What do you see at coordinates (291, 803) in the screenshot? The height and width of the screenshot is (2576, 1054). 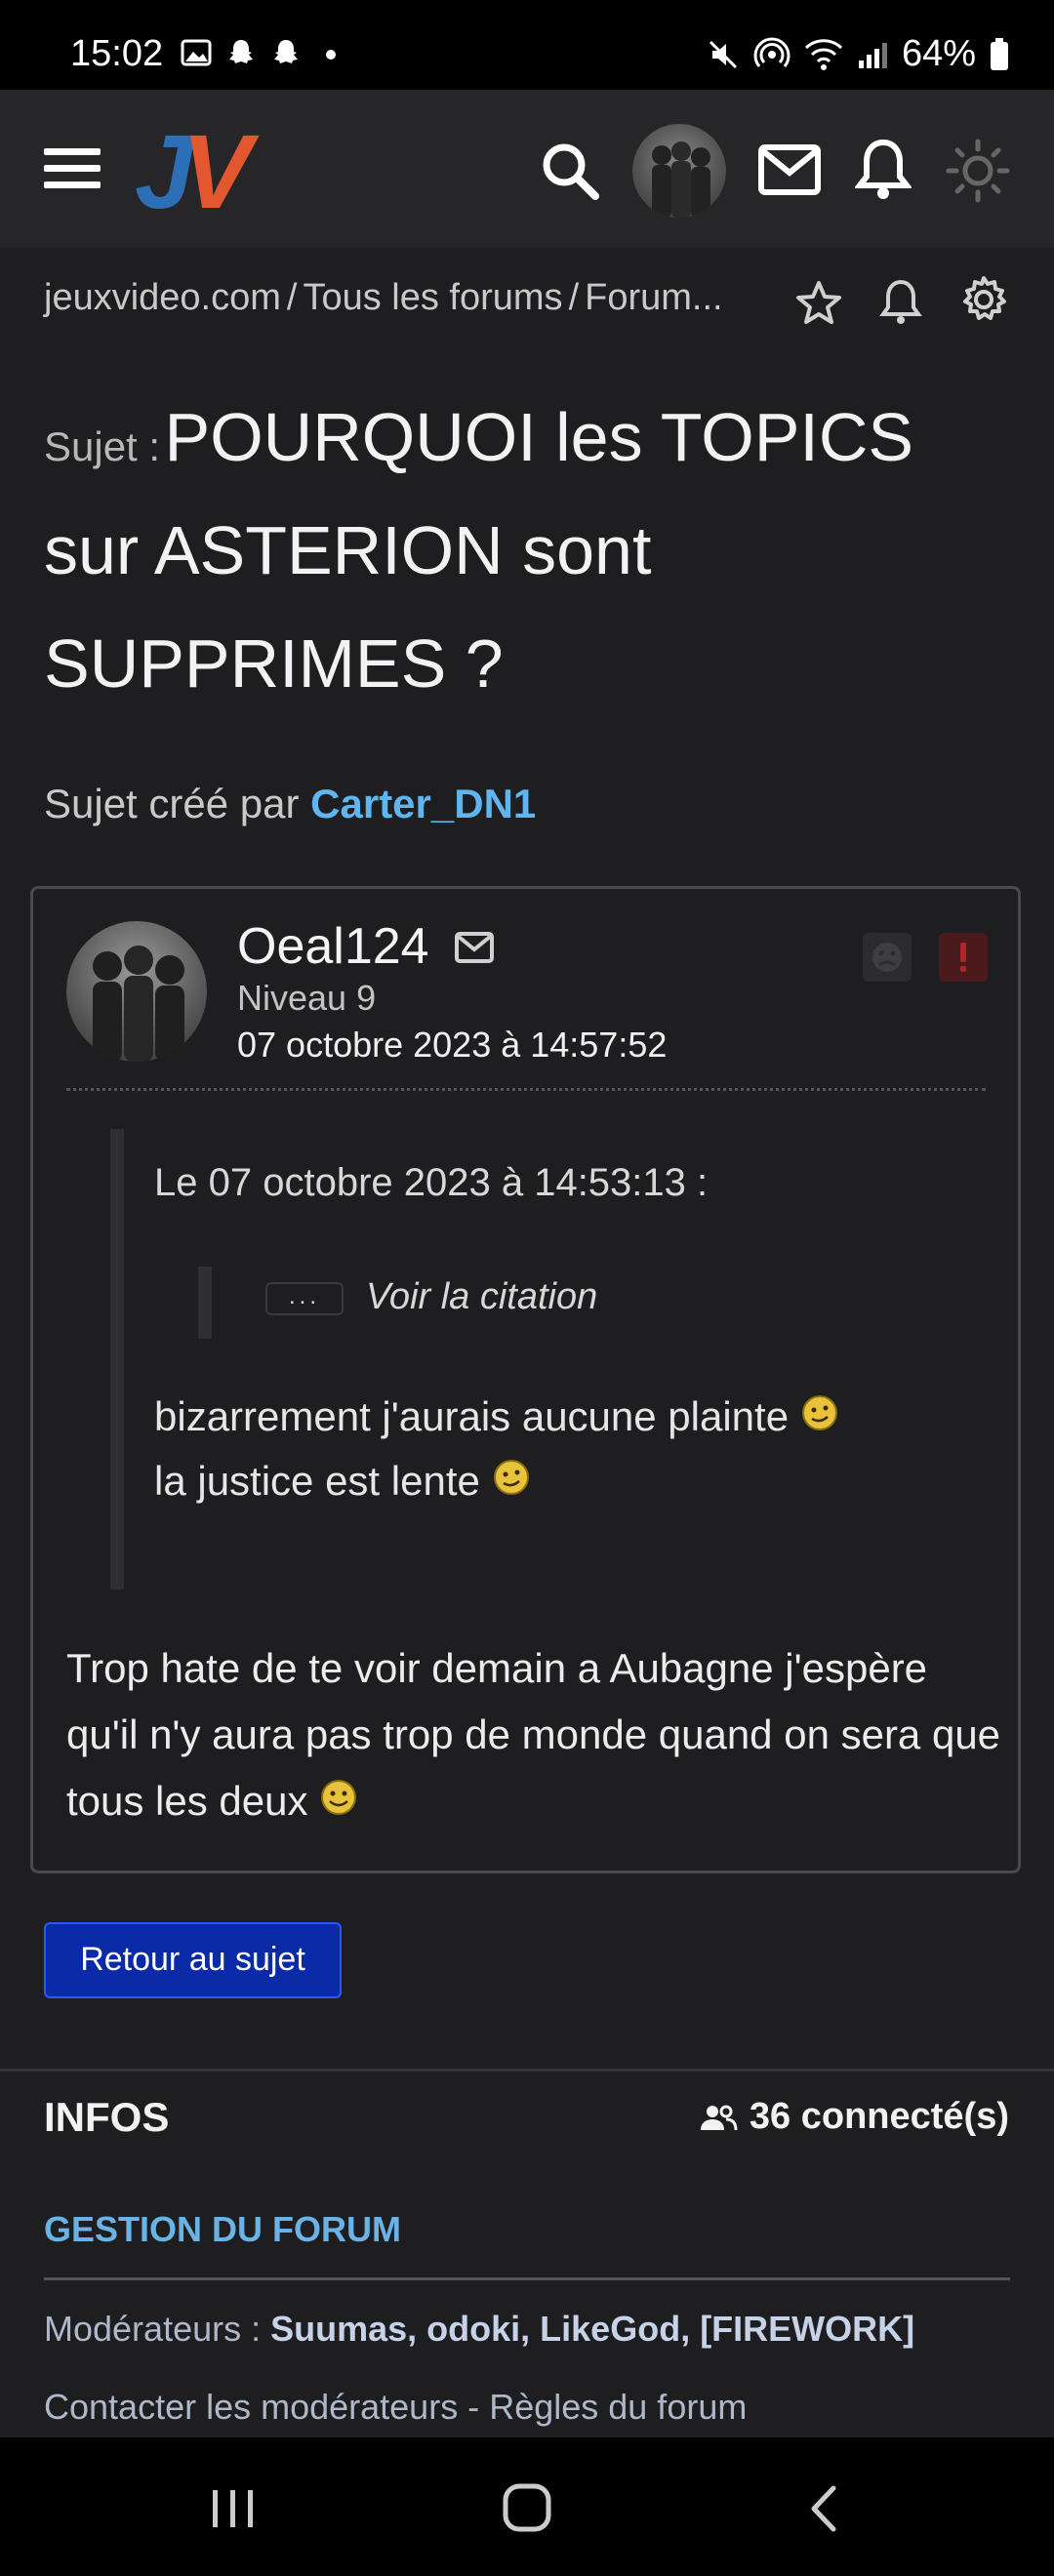 I see `topic-creator: Sujet créé par Carter_DN1` at bounding box center [291, 803].